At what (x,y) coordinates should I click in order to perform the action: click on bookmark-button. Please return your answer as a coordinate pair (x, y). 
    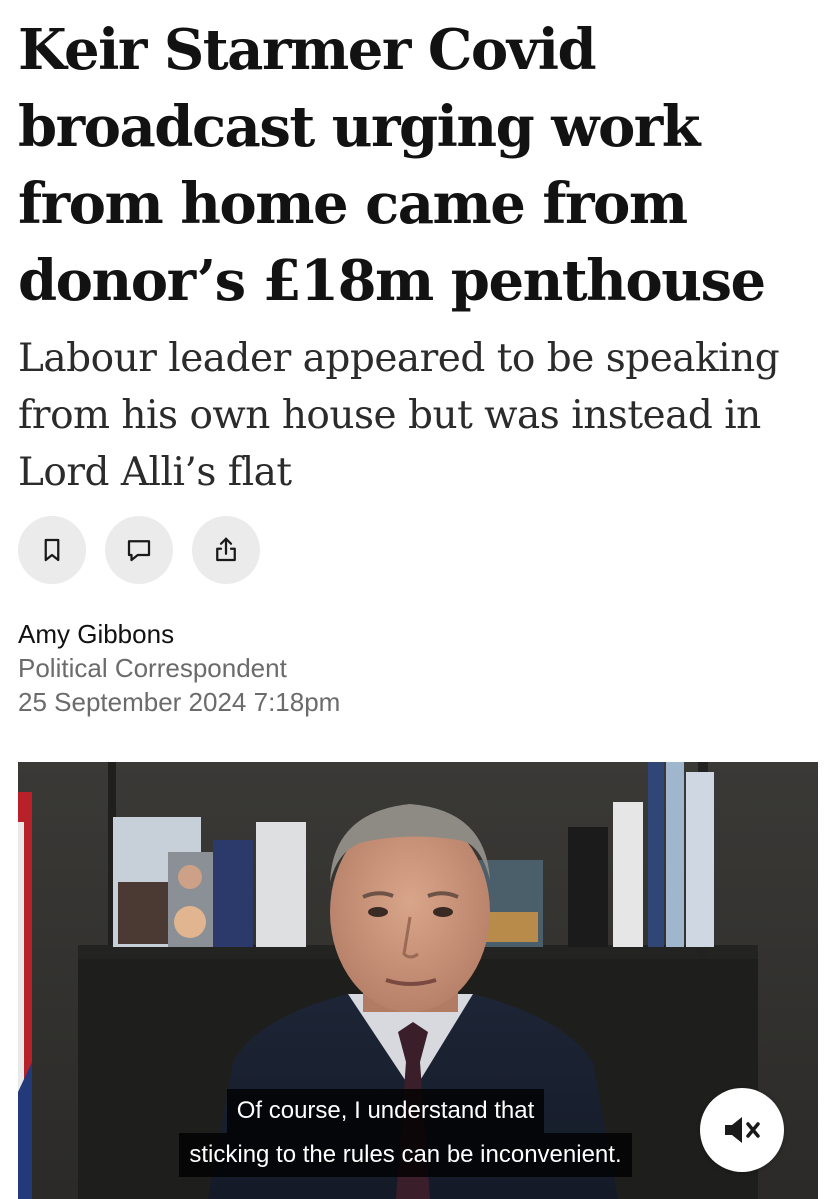
    Looking at the image, I should click on (52, 550).